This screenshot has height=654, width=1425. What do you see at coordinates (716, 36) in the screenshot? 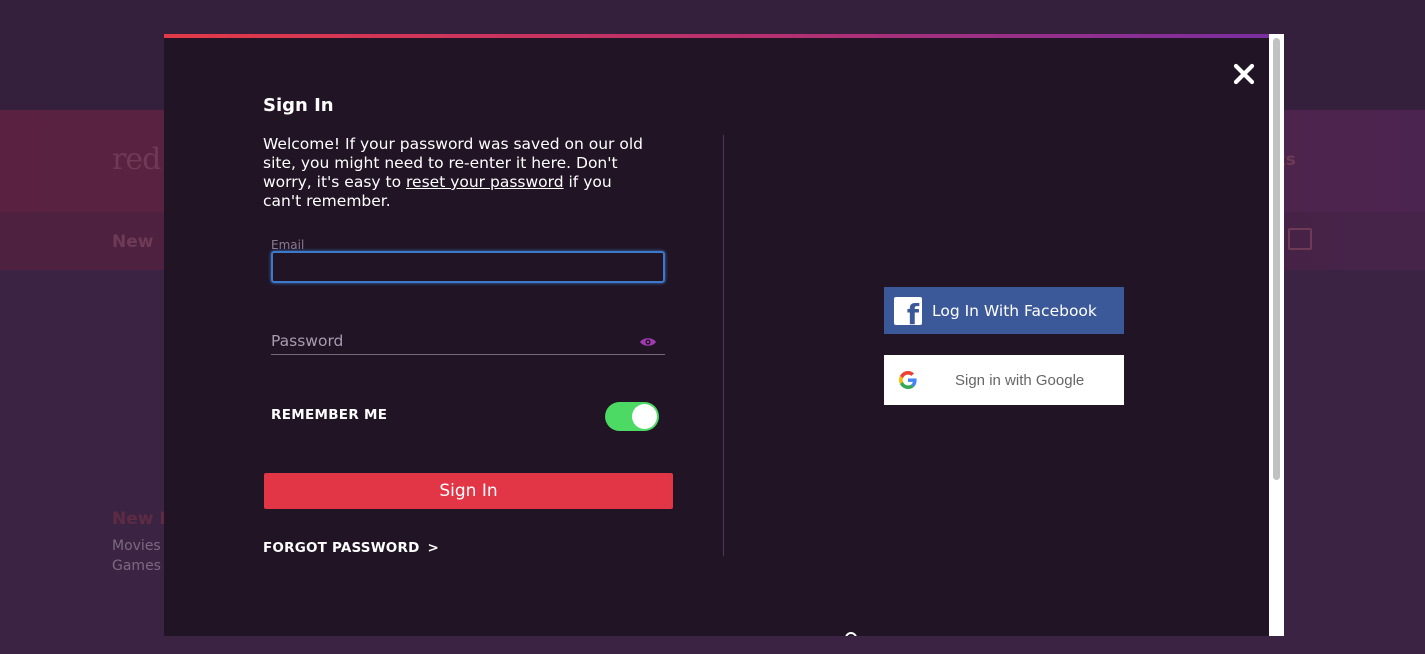
I see `modal-accent-bar` at bounding box center [716, 36].